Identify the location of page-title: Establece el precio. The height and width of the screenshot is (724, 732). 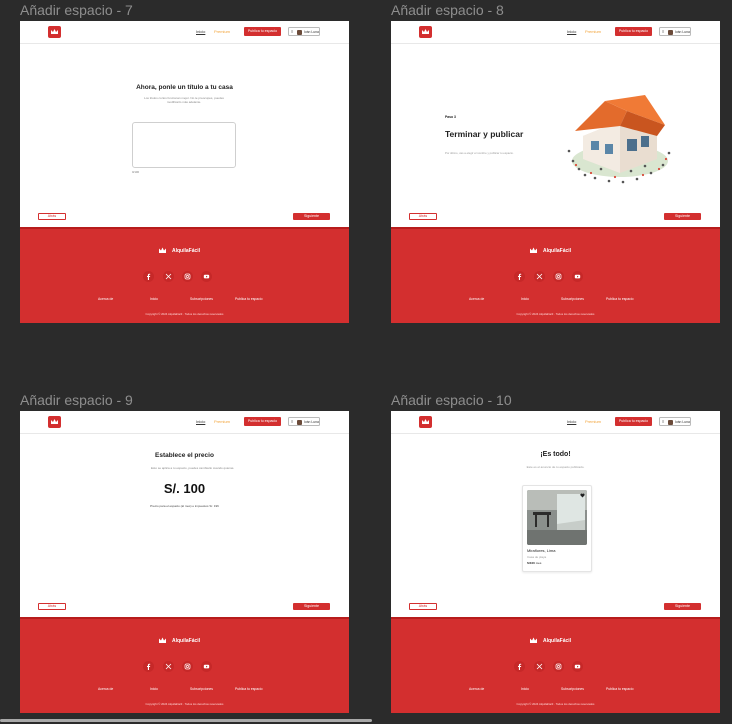
(184, 455).